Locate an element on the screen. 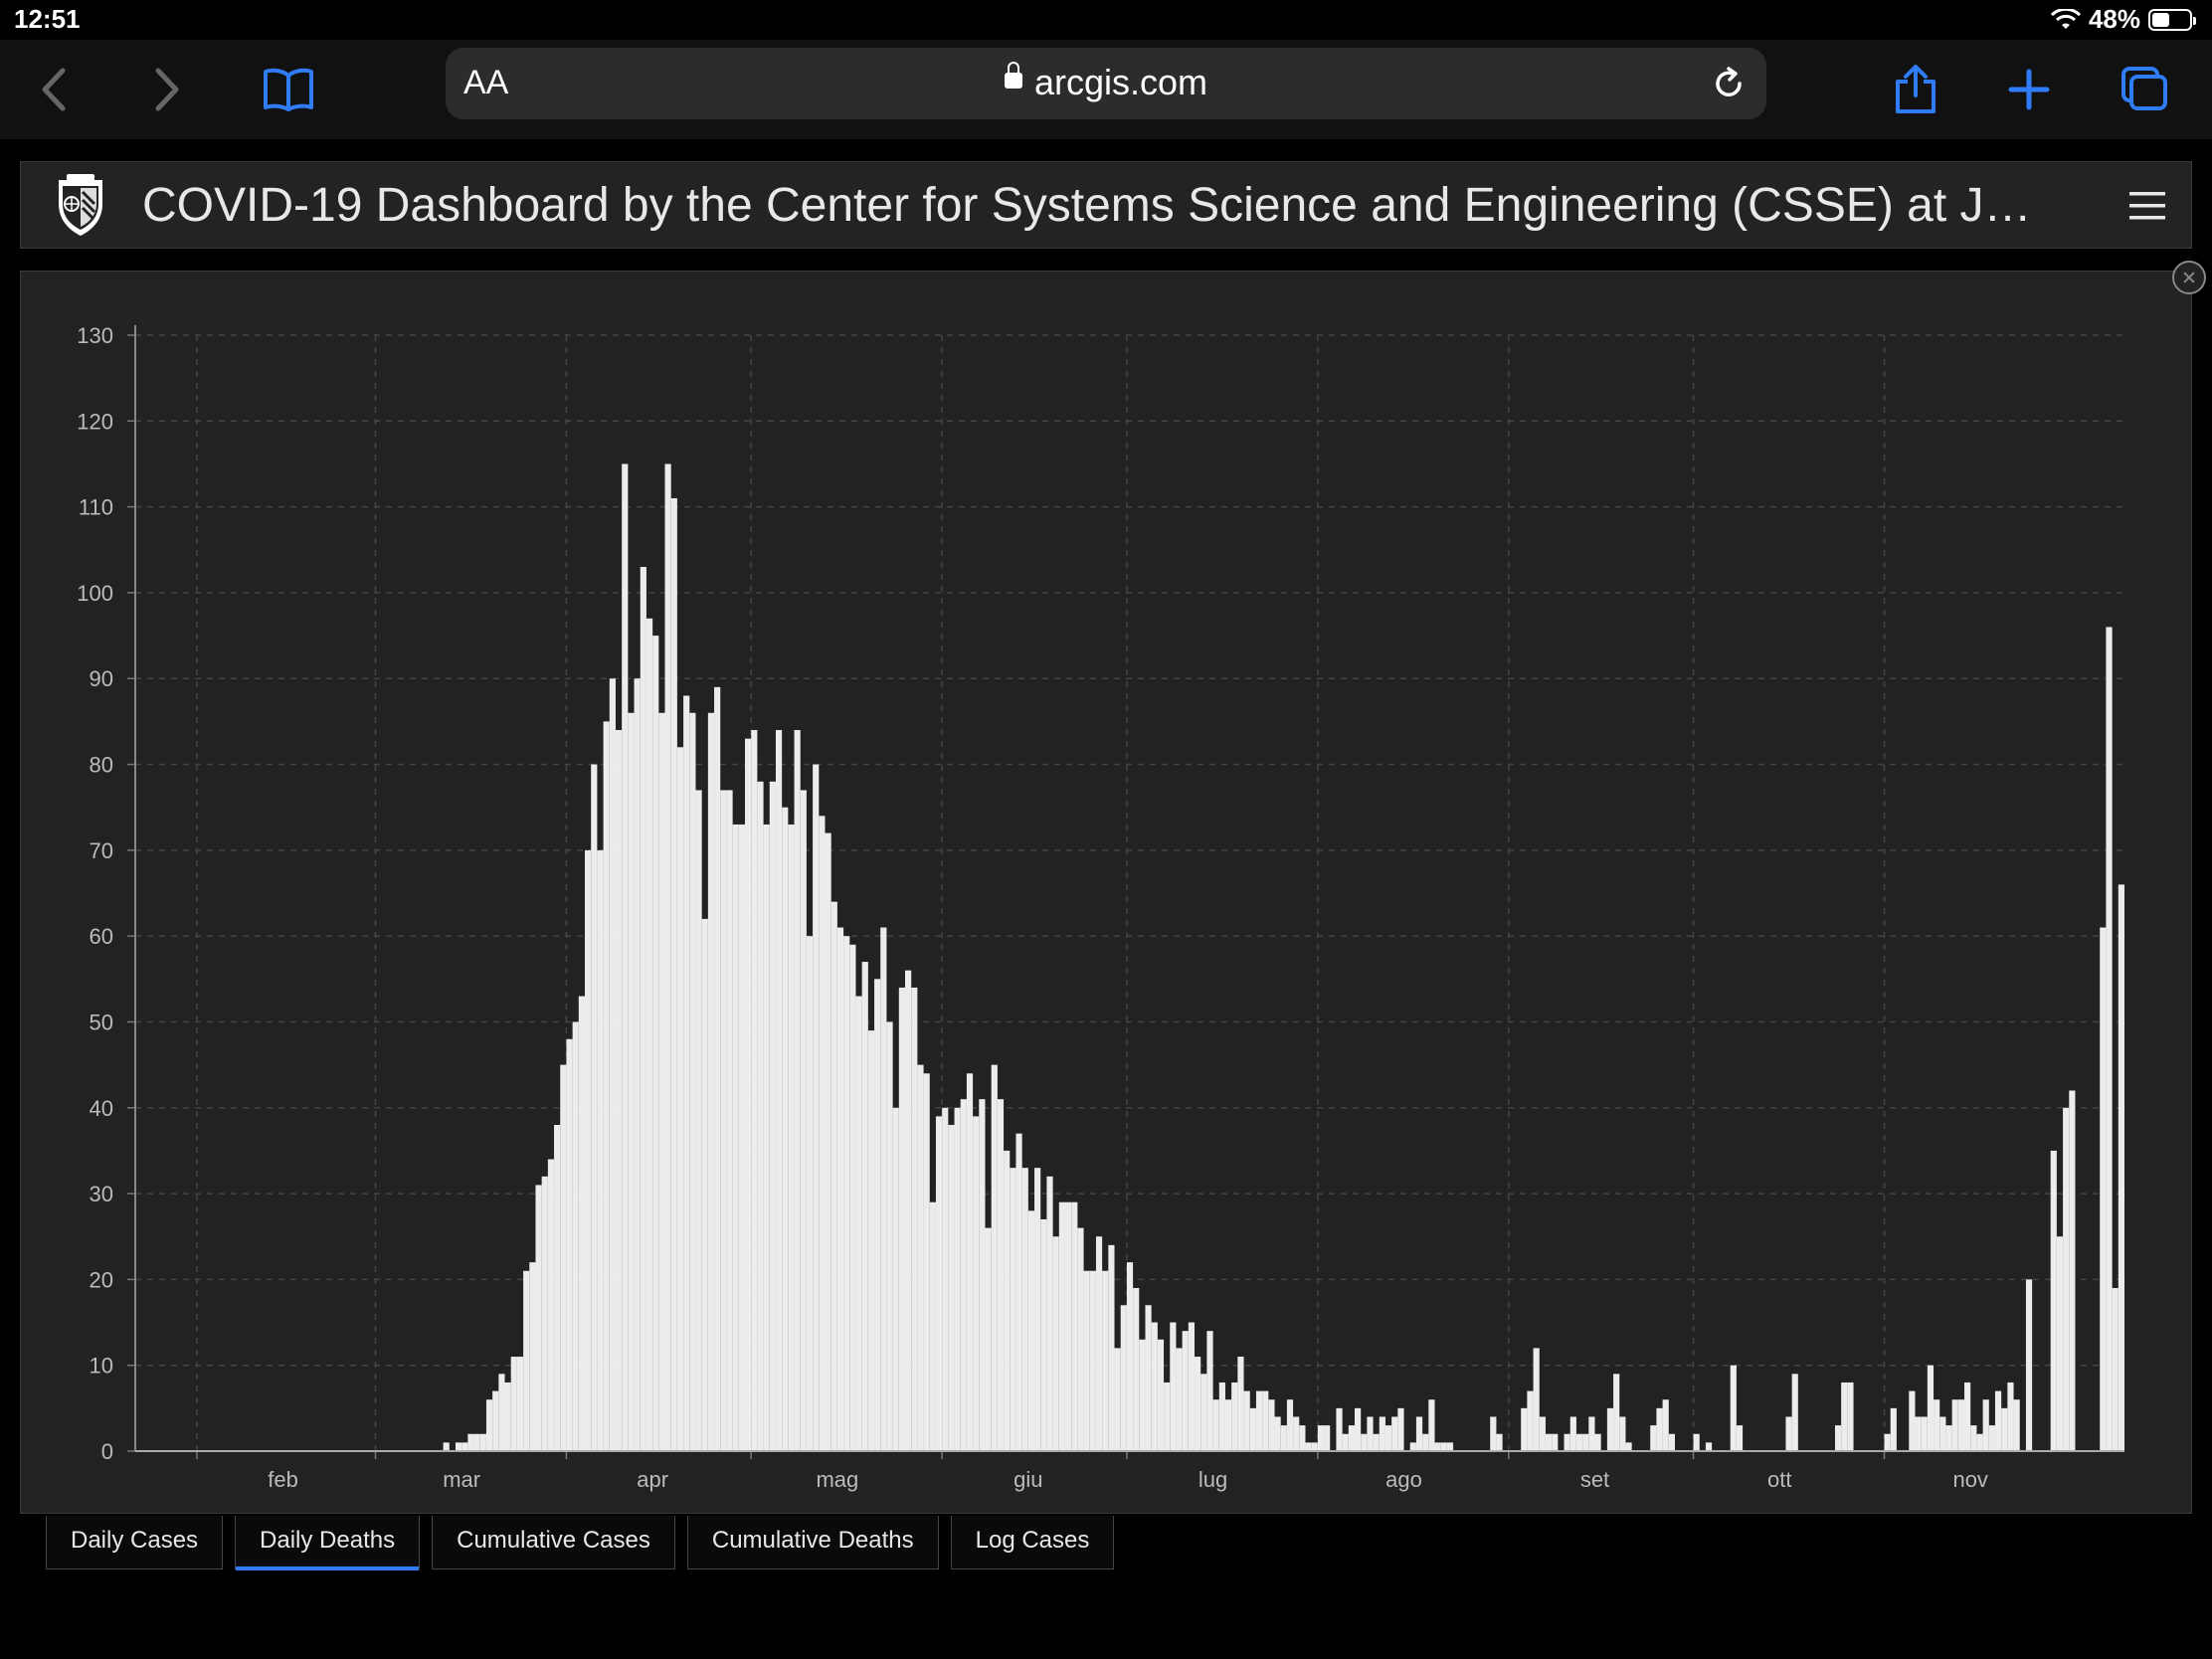 The image size is (2212, 1659). x-tick-label: mar is located at coordinates (461, 1479).